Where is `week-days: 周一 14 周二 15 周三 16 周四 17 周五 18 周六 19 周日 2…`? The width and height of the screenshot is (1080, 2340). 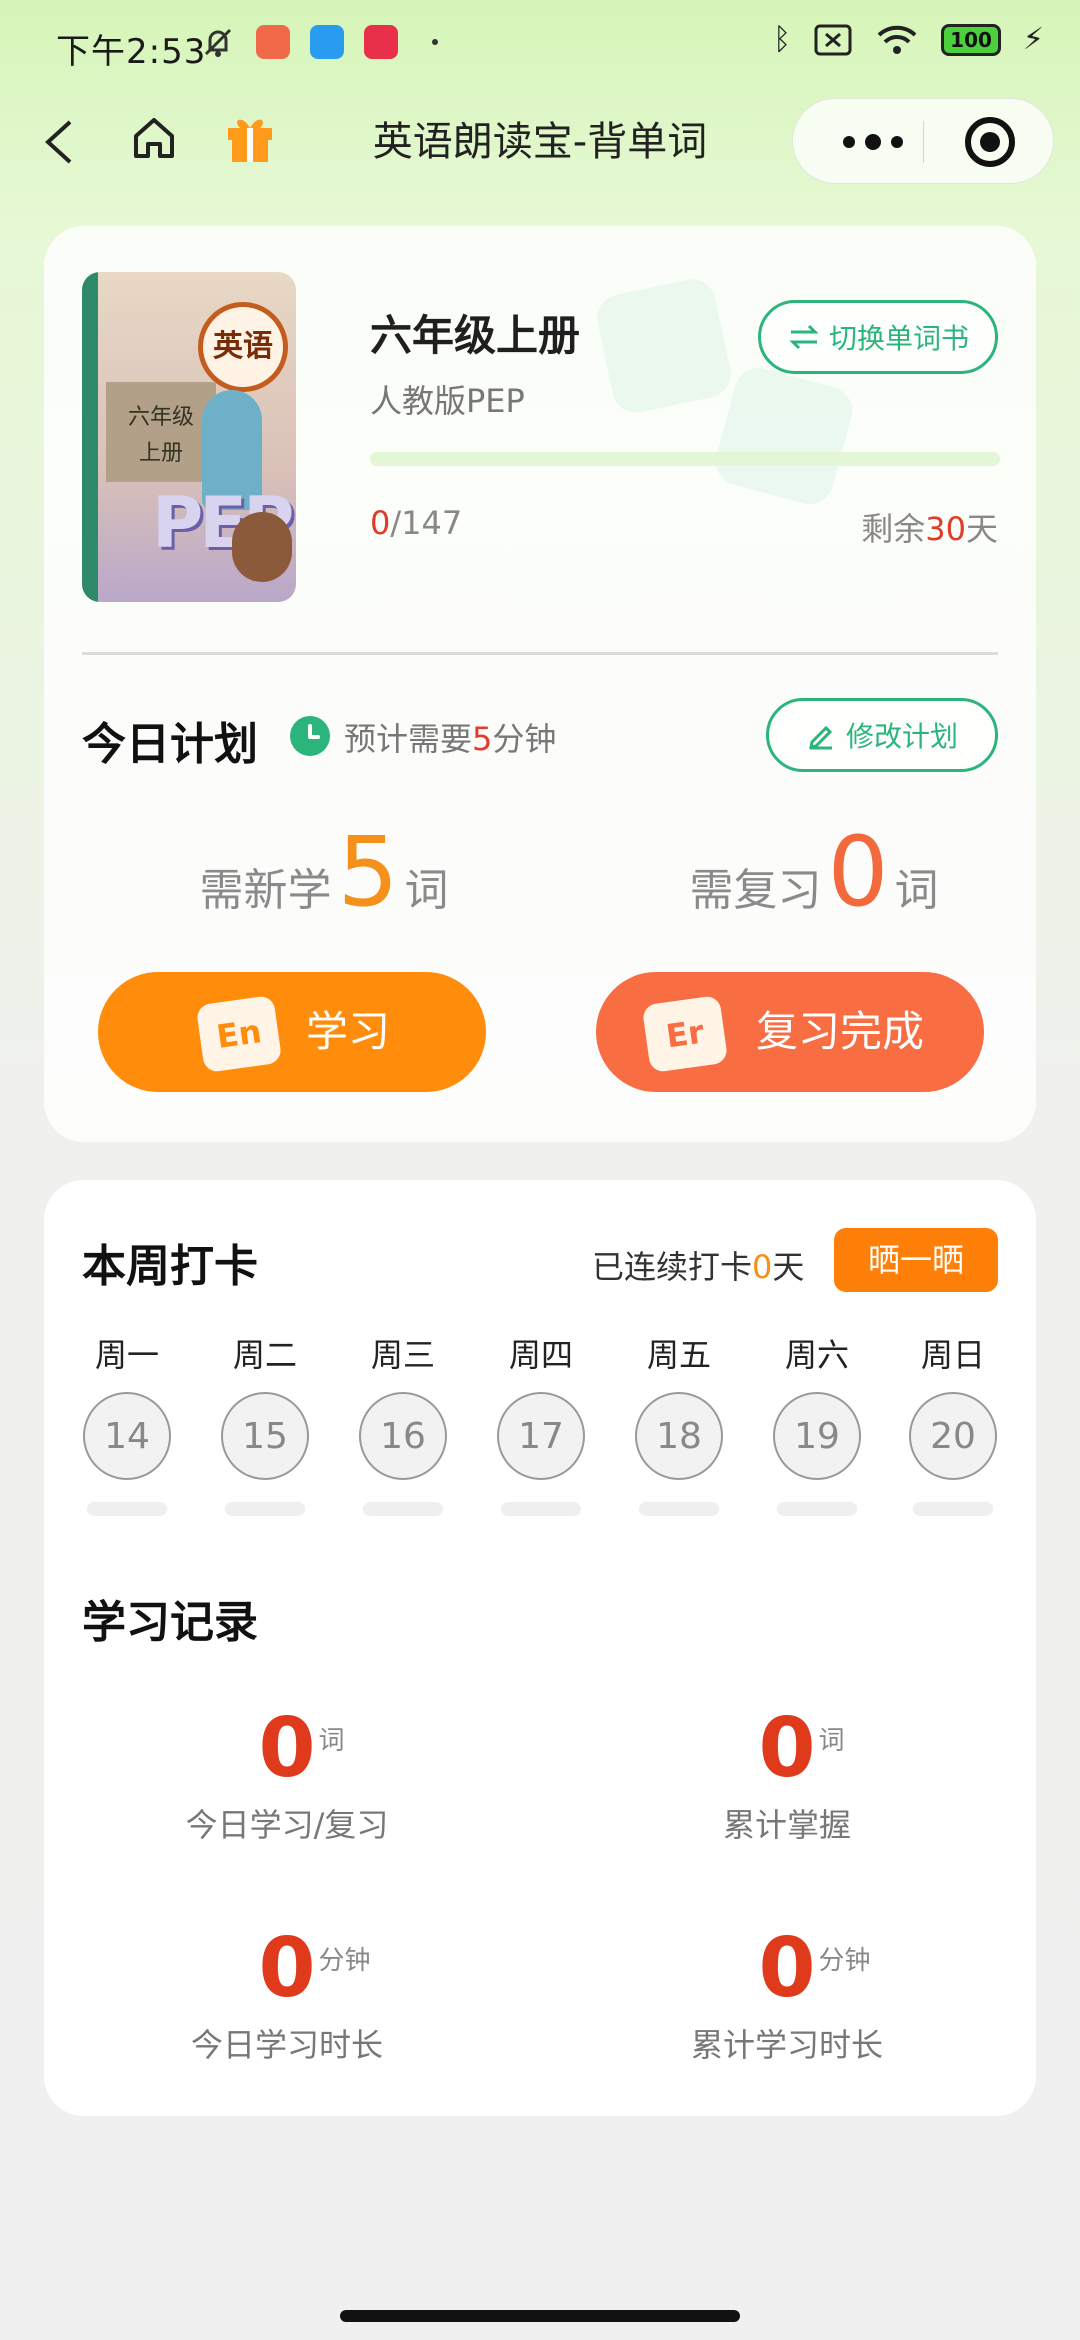
week-days: 周一 14 周二 15 周三 16 周四 17 周五 18 周六 19 周日 2… is located at coordinates (540, 1430).